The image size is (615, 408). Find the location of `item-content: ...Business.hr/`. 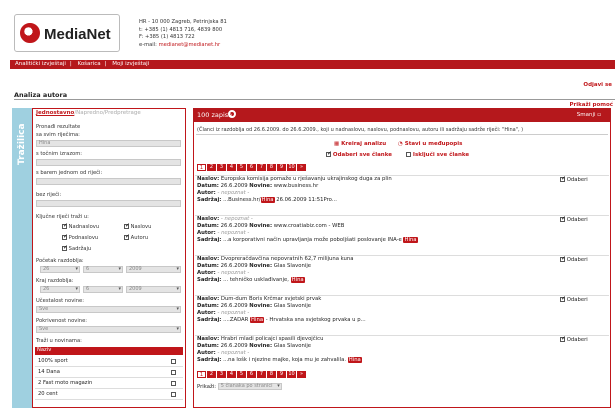

item-content: ...Business.hr/ is located at coordinates (242, 199).